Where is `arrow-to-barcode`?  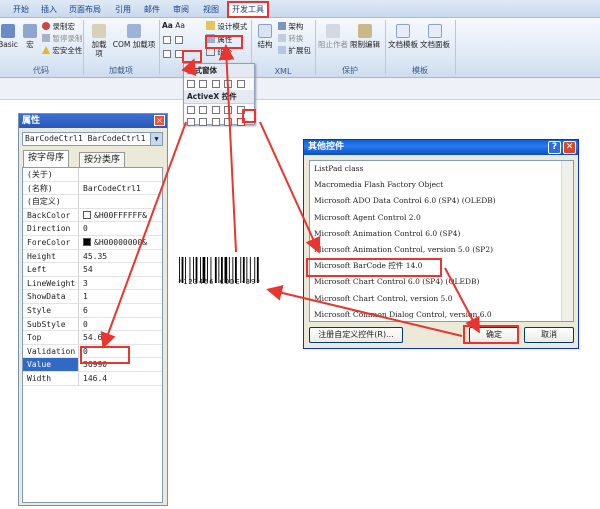
arrow-to-barcode is located at coordinates (364, 311).